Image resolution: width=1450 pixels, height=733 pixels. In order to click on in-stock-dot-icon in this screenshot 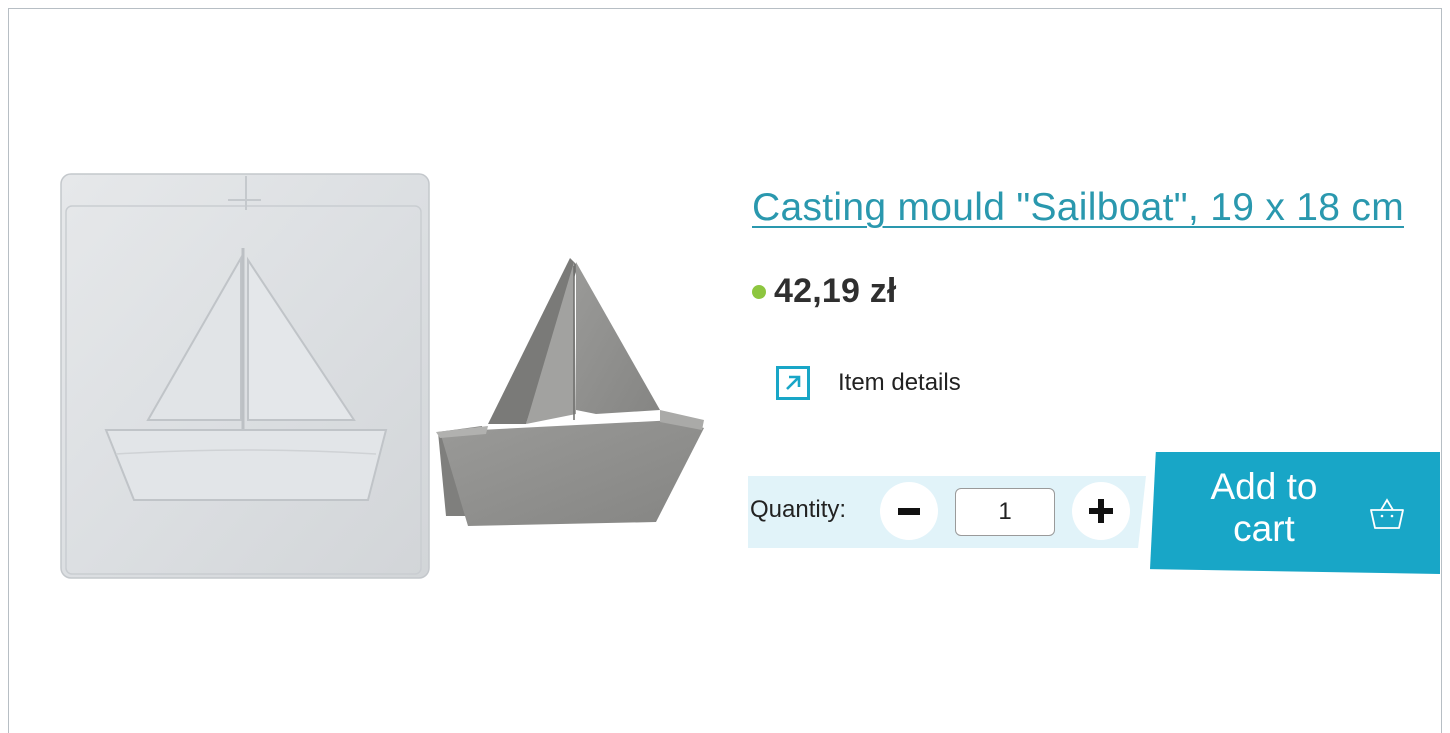, I will do `click(759, 291)`.